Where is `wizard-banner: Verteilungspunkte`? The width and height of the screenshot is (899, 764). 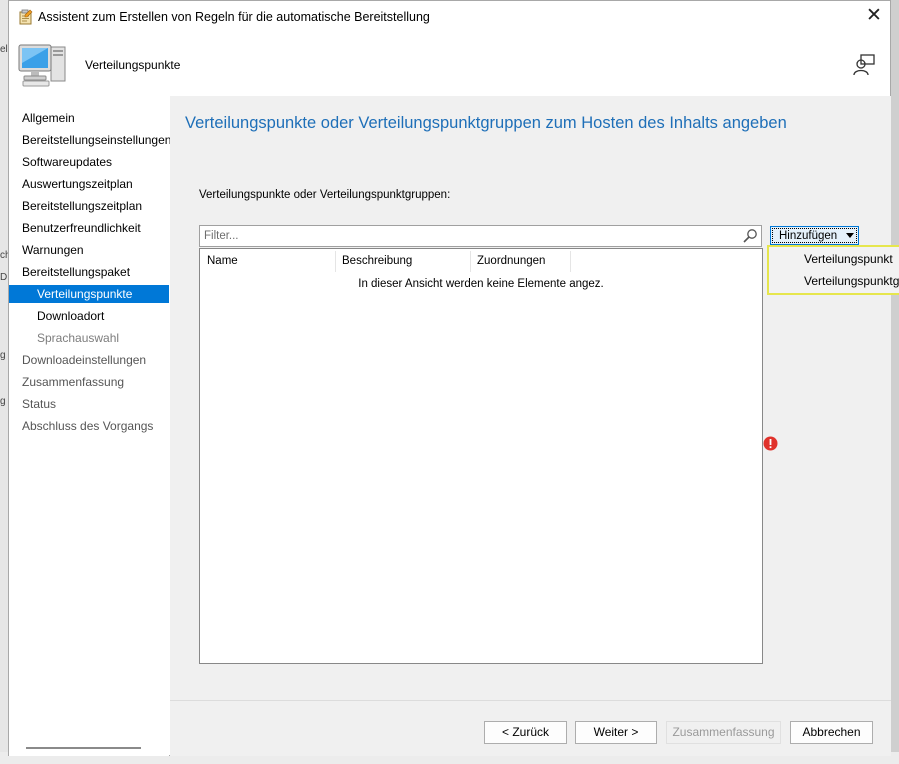
wizard-banner: Verteilungspunkte is located at coordinates (449, 64).